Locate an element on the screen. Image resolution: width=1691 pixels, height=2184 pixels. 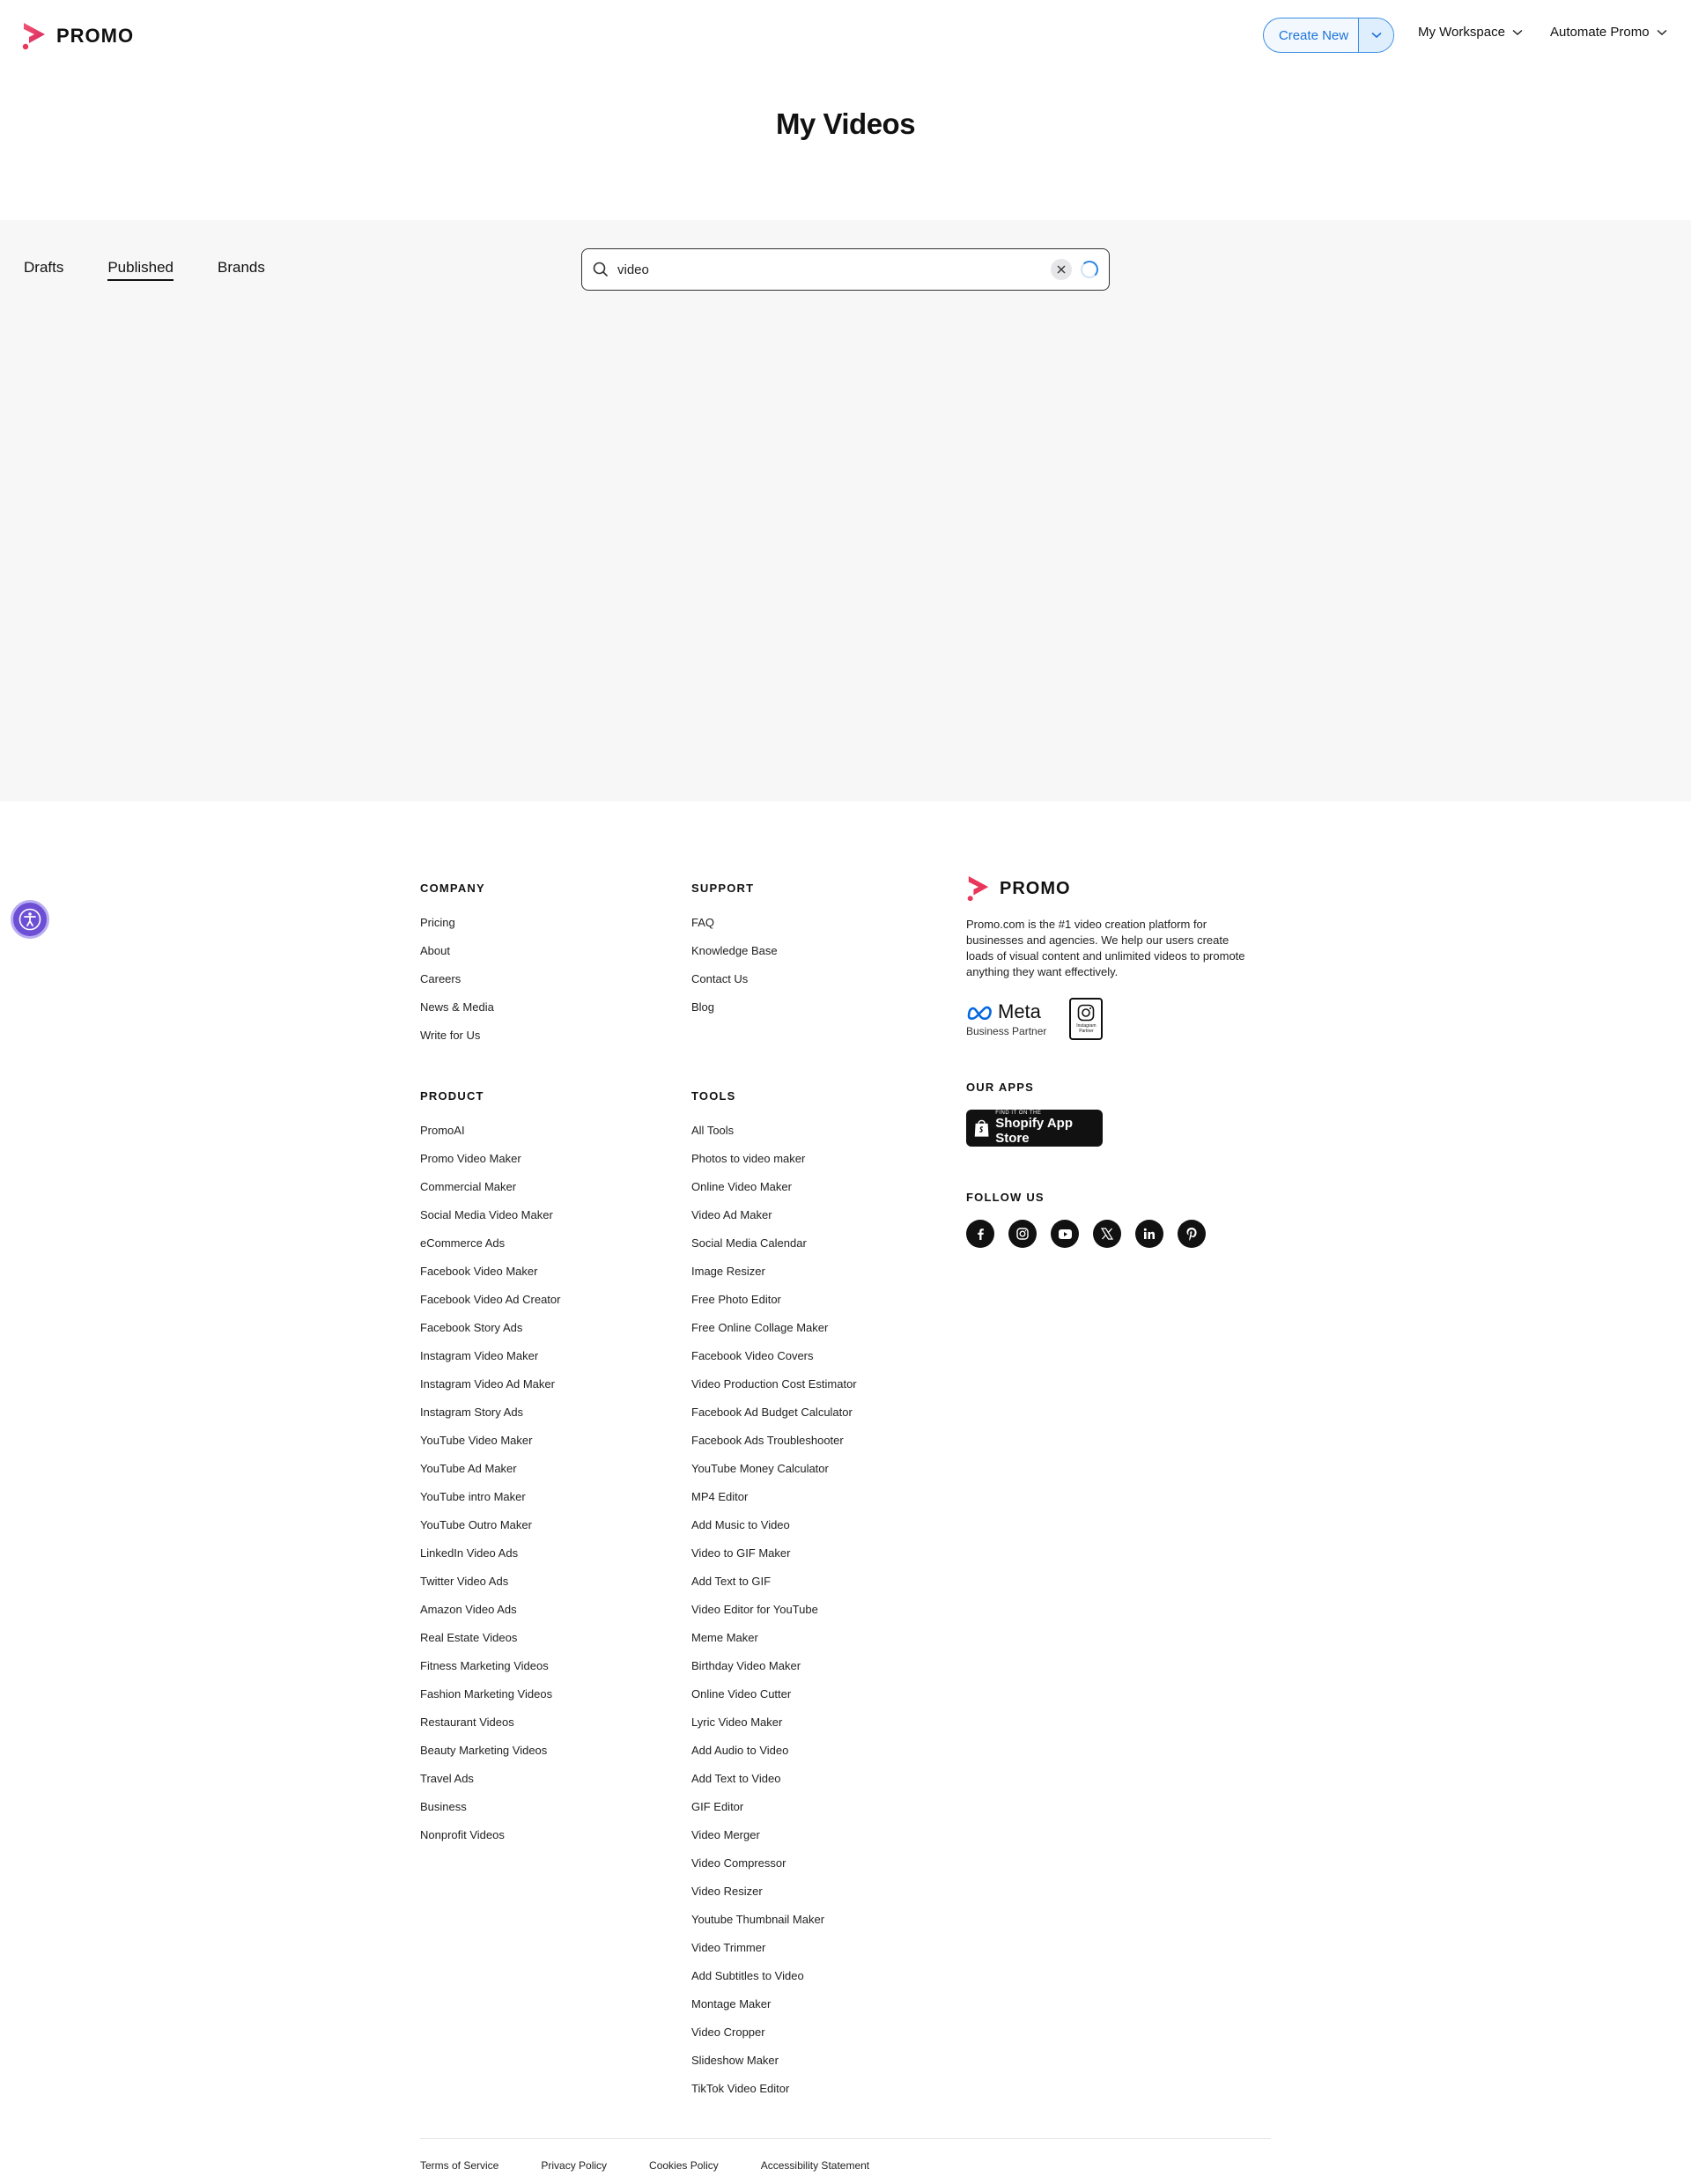
tools-link: Video Editor for YouTube is located at coordinates (774, 1617).